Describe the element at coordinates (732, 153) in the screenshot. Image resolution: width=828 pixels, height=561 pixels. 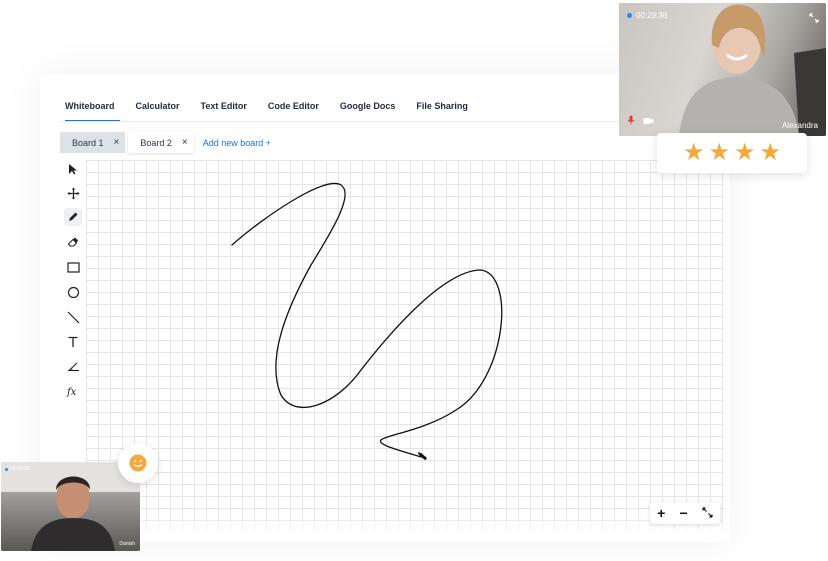
I see `rating-card: ★ ★ ★ ★` at that location.